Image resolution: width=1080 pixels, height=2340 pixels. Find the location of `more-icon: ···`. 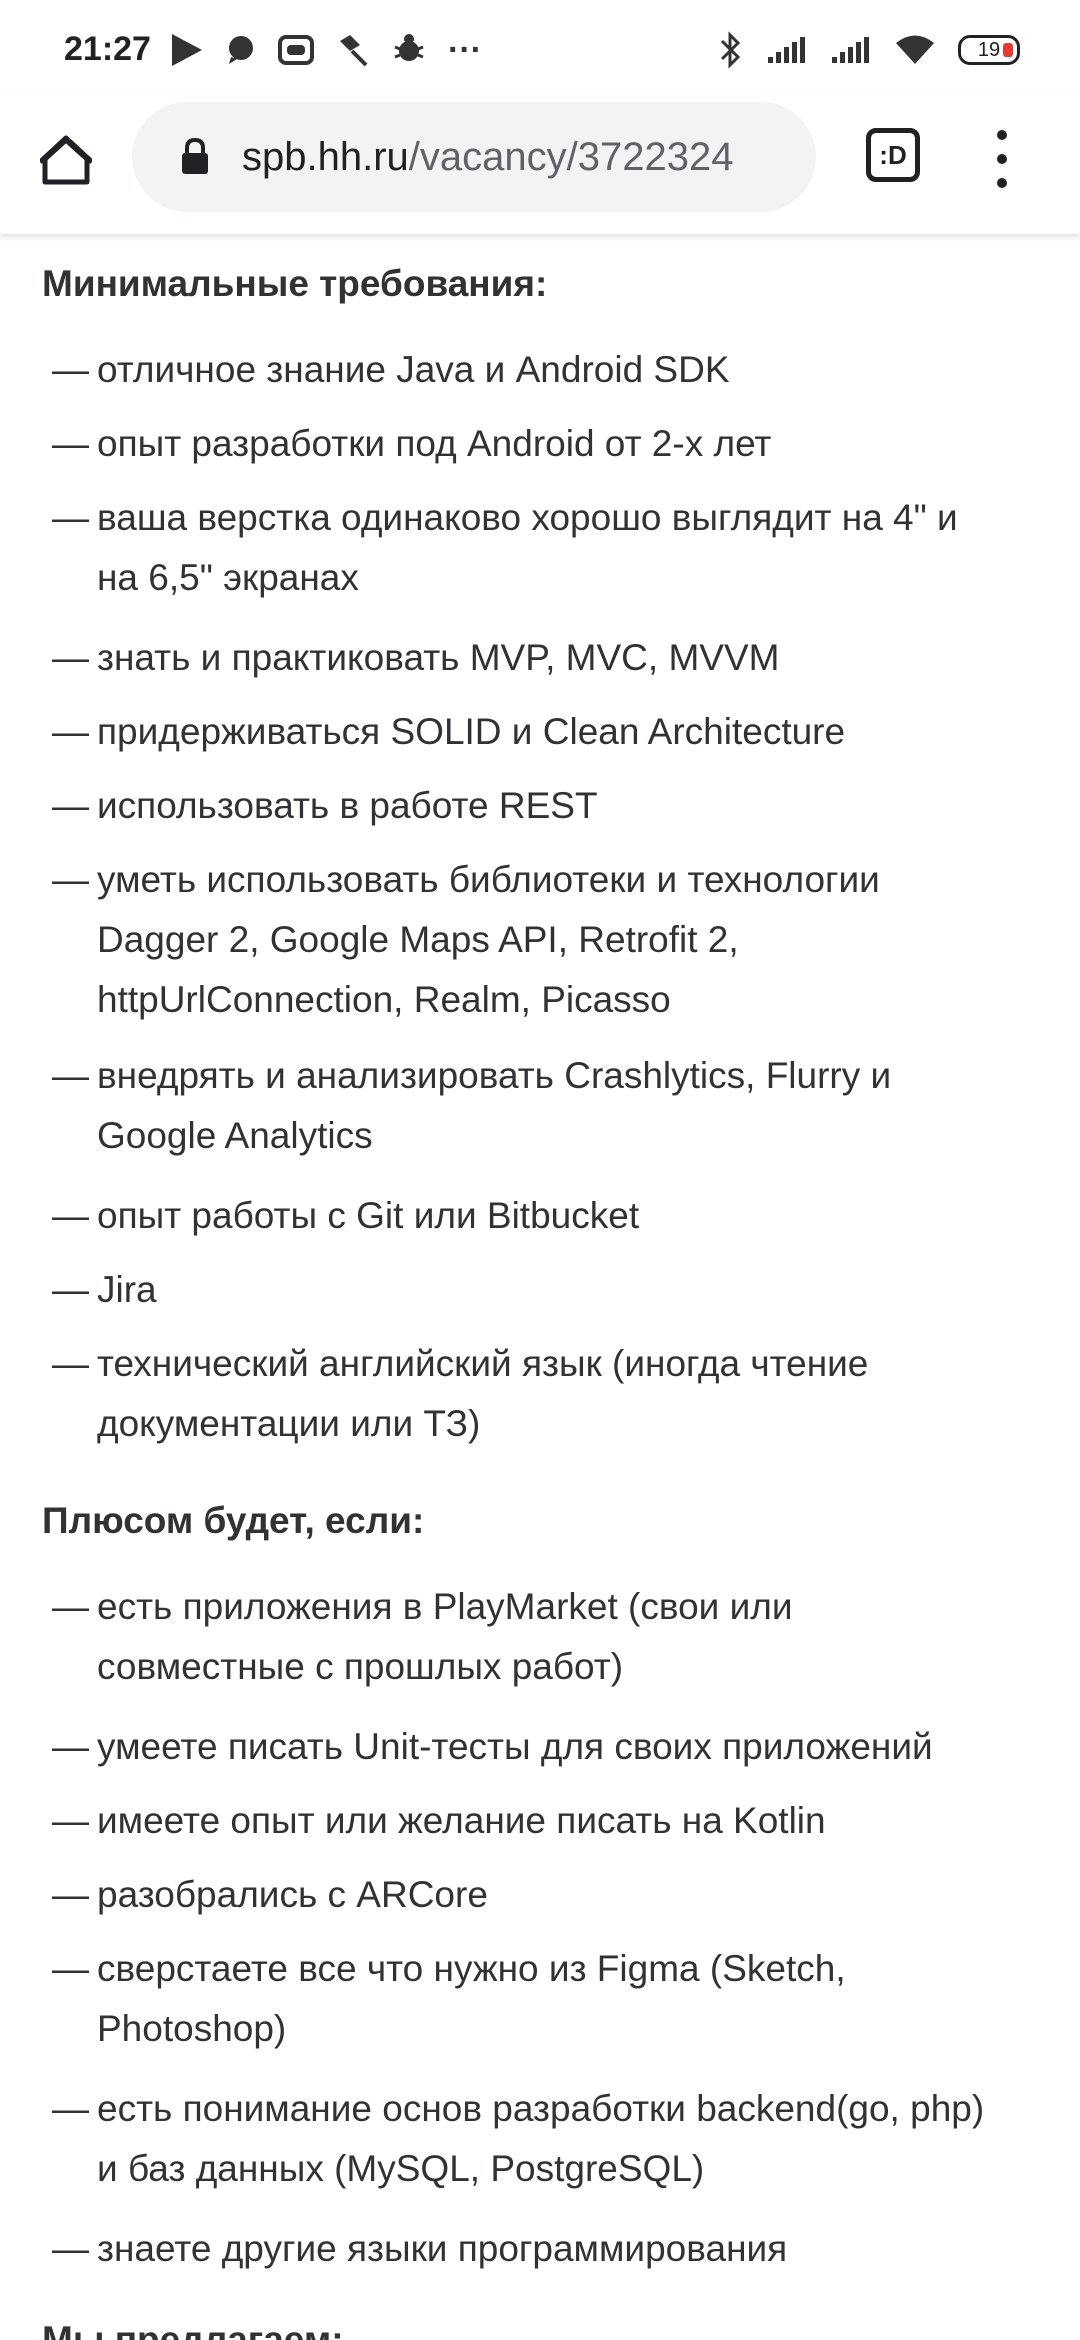

more-icon: ··· is located at coordinates (465, 49).